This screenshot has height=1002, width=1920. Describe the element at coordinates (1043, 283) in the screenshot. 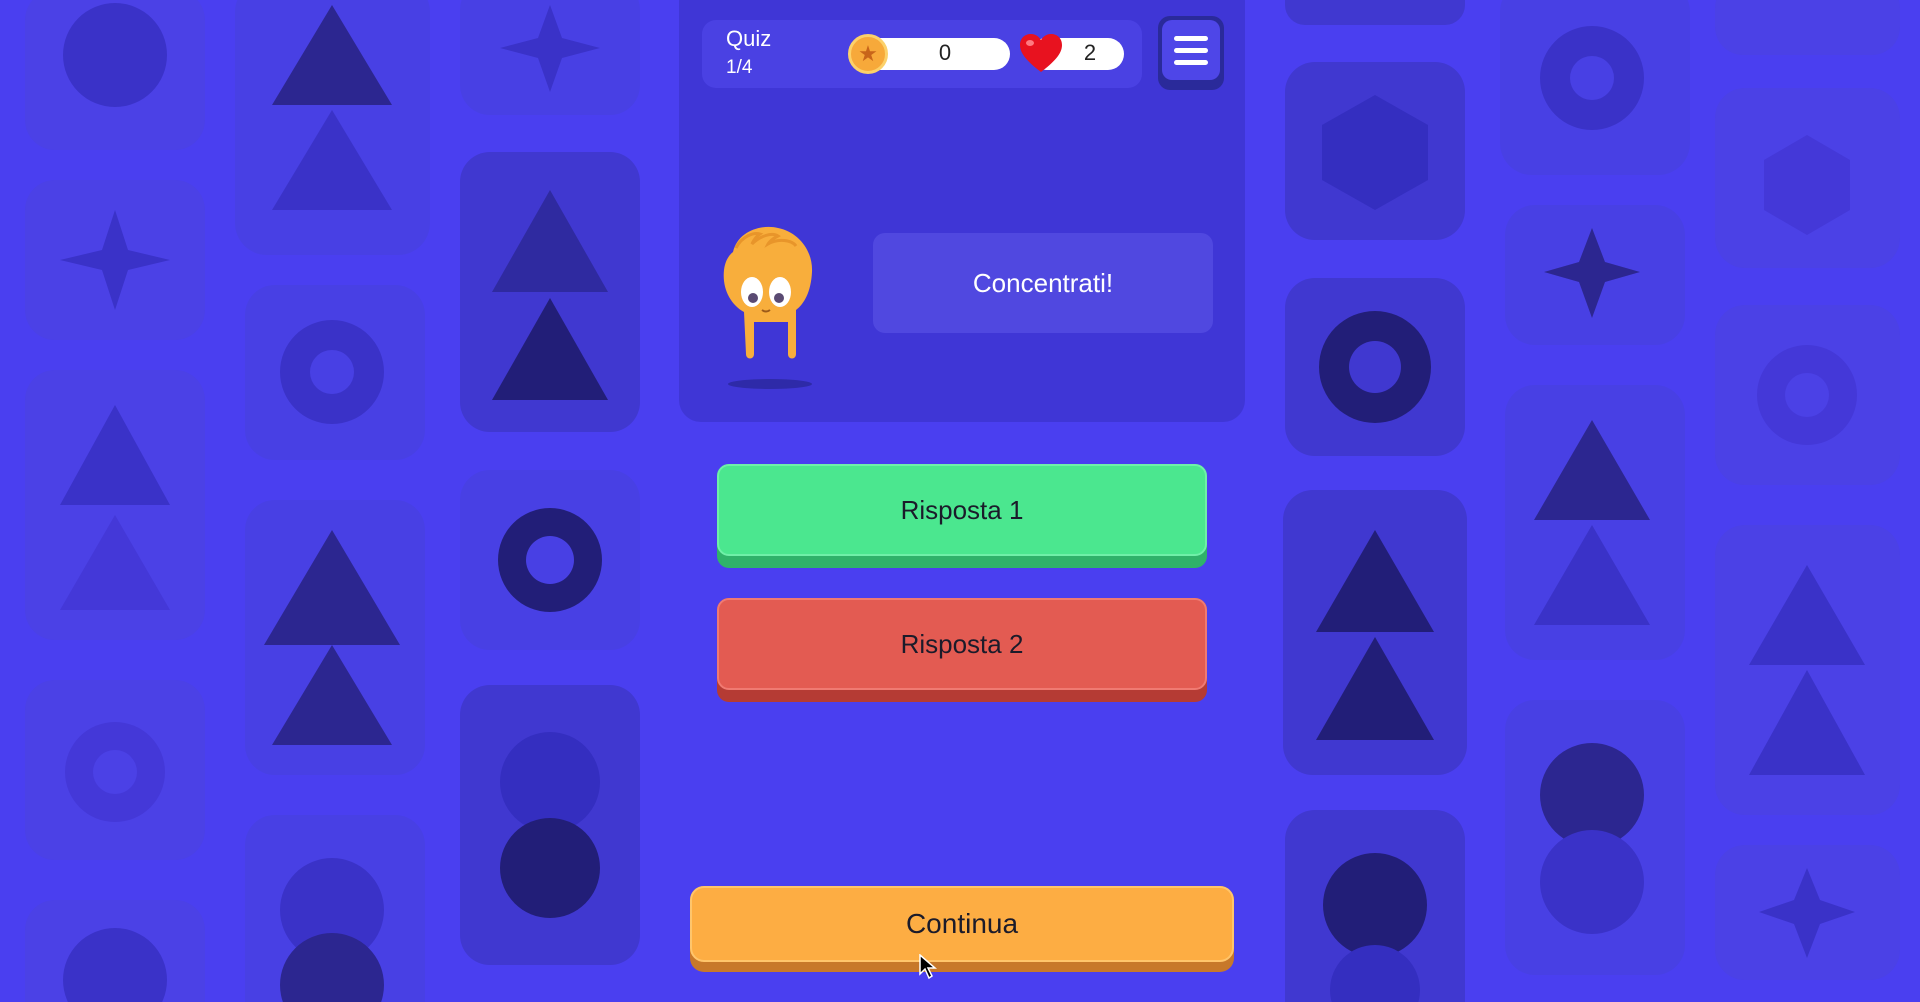

I see `mascot-speech-bubble: Concentrati!` at that location.